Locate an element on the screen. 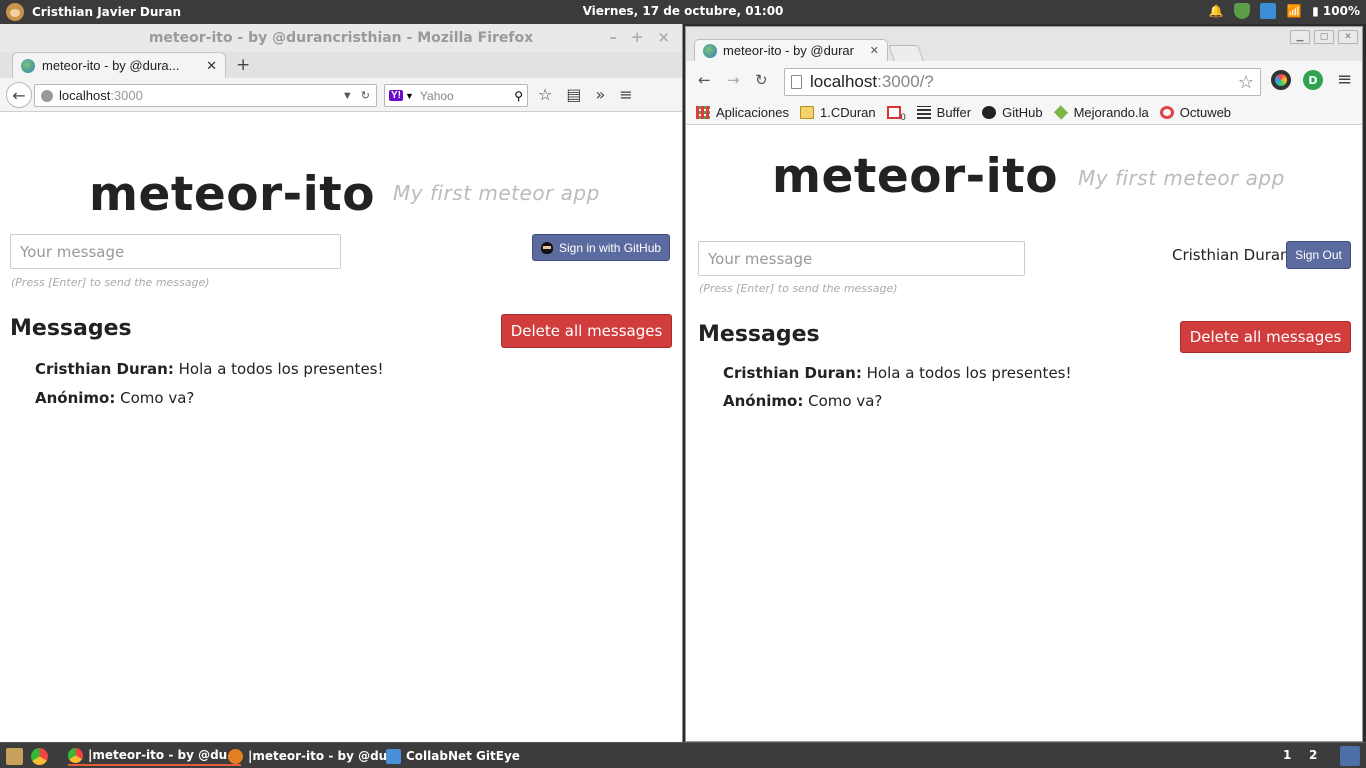  minimize-icon: – is located at coordinates (613, 37).